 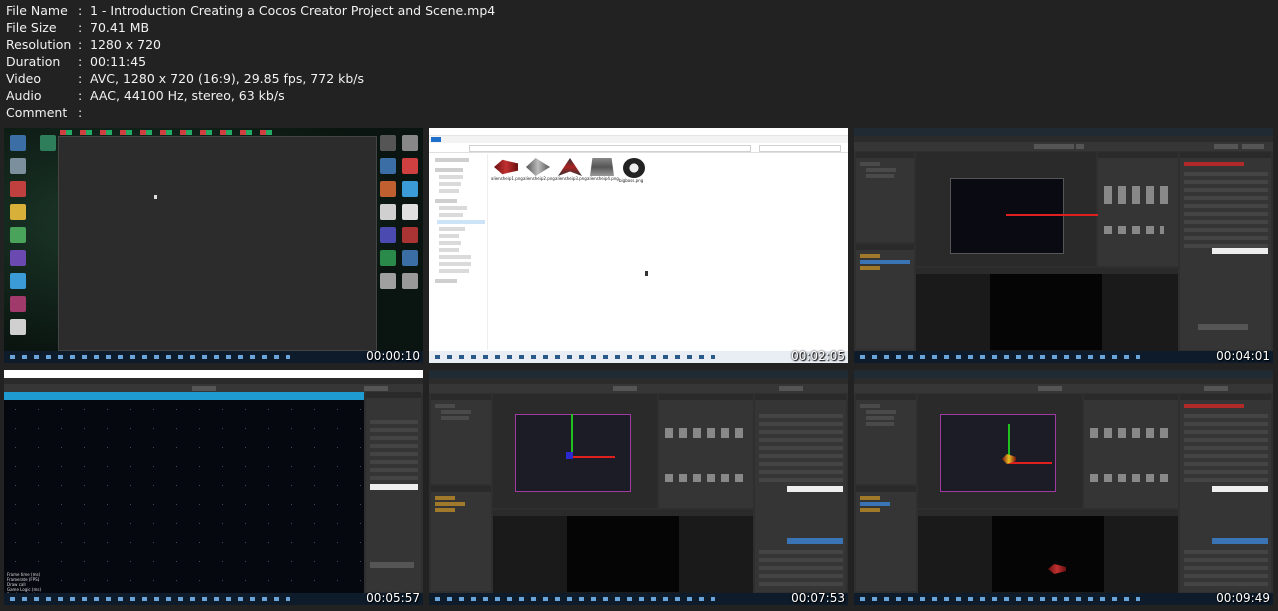 What do you see at coordinates (1253, 146) in the screenshot?
I see `open-app-button` at bounding box center [1253, 146].